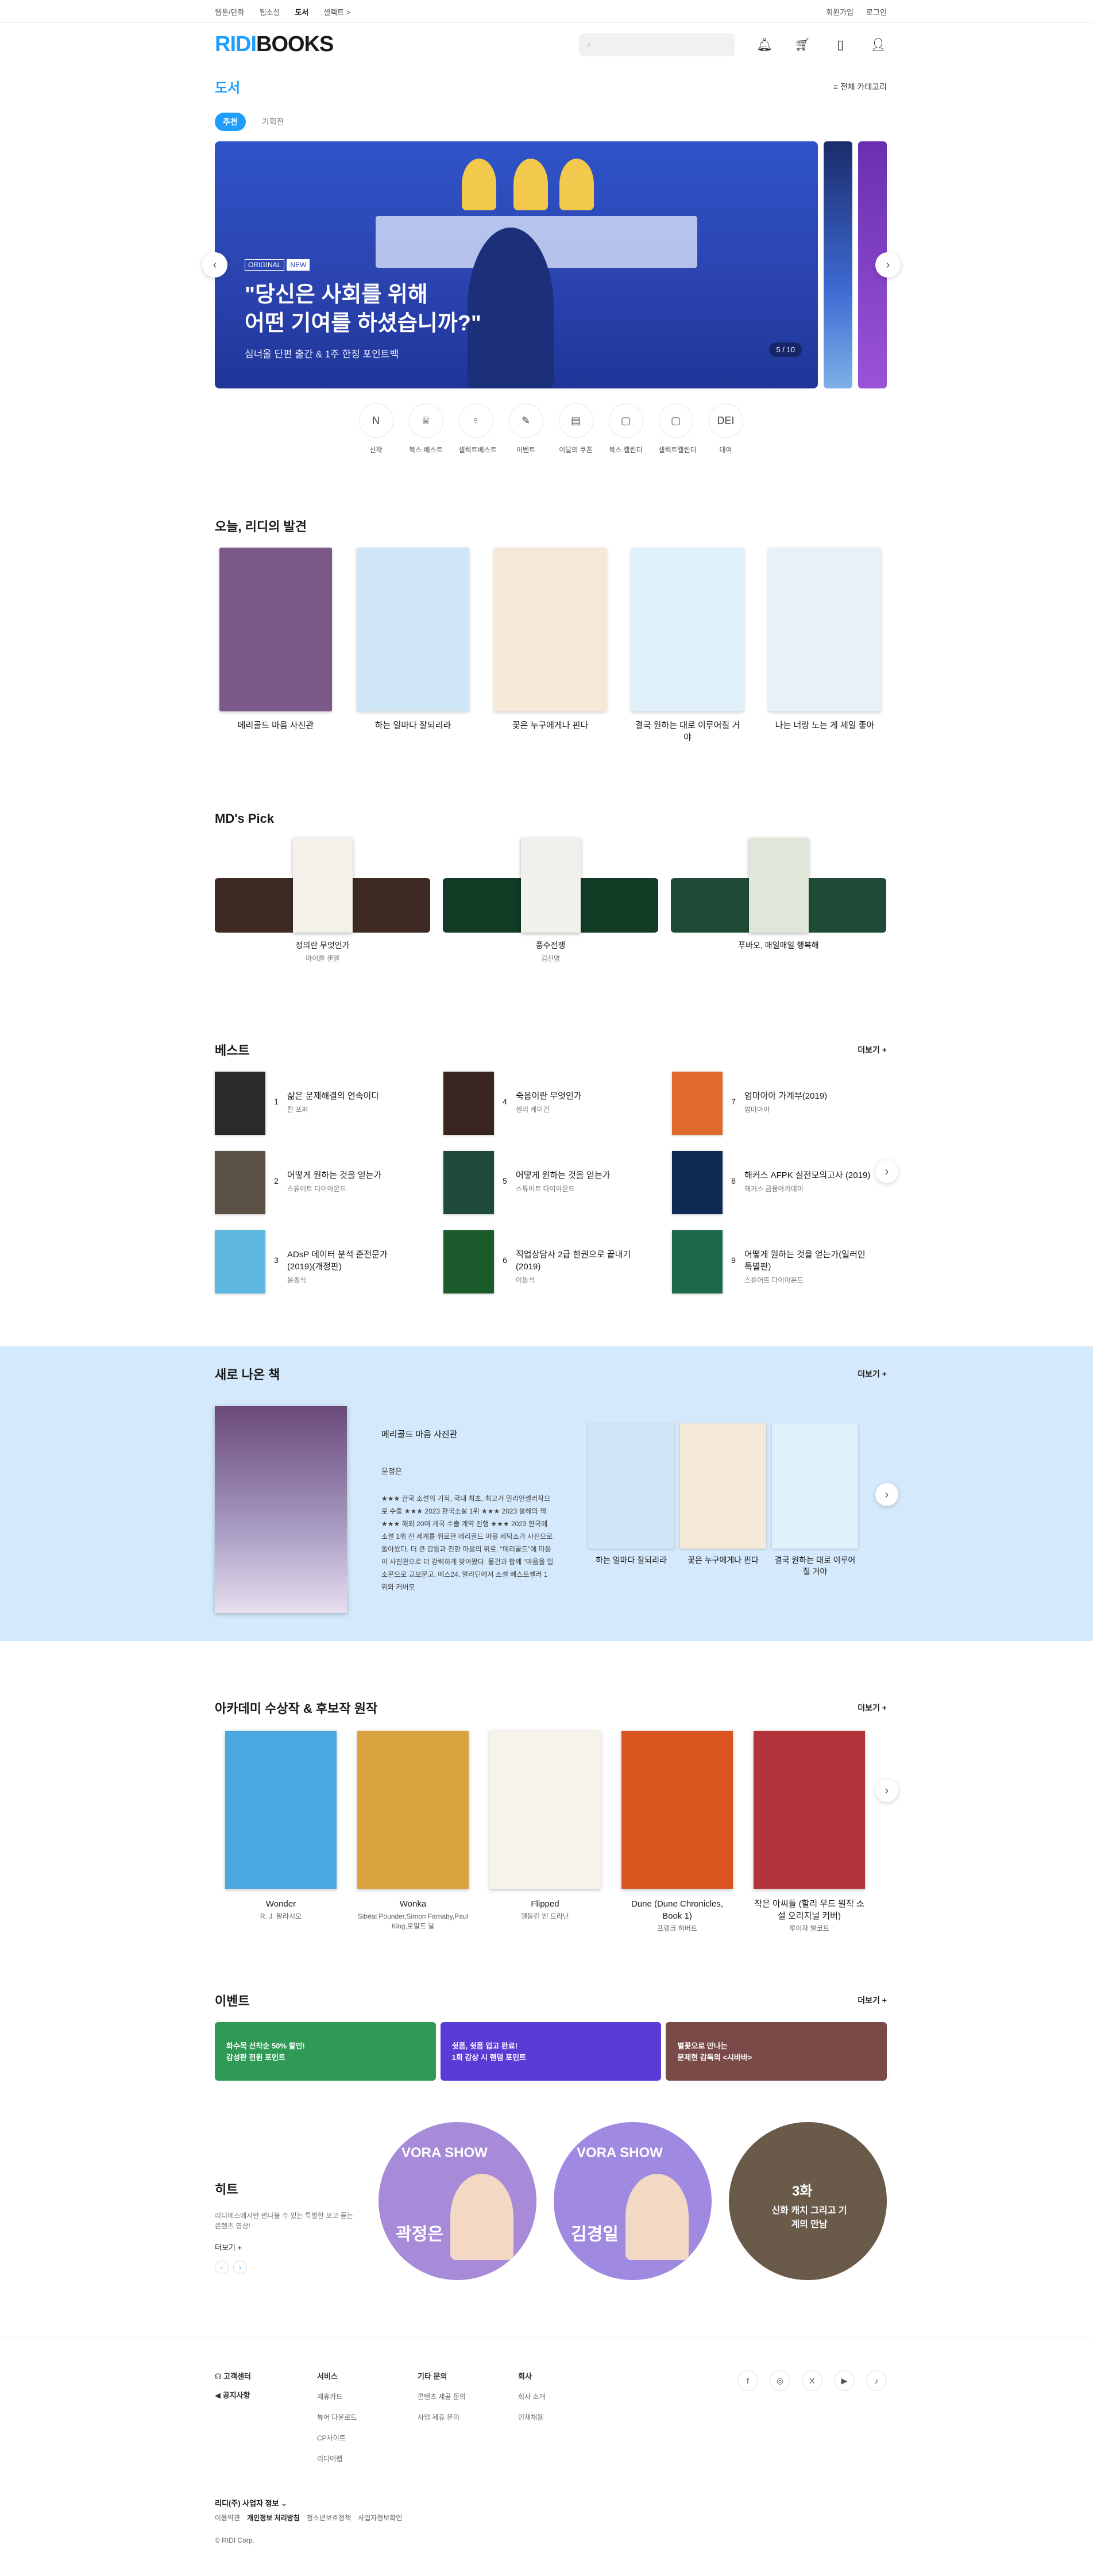 The image size is (1093, 2576). Describe the element at coordinates (274, 44) in the screenshot. I see `ridibooks-logo: RIDIBOOKS` at that location.